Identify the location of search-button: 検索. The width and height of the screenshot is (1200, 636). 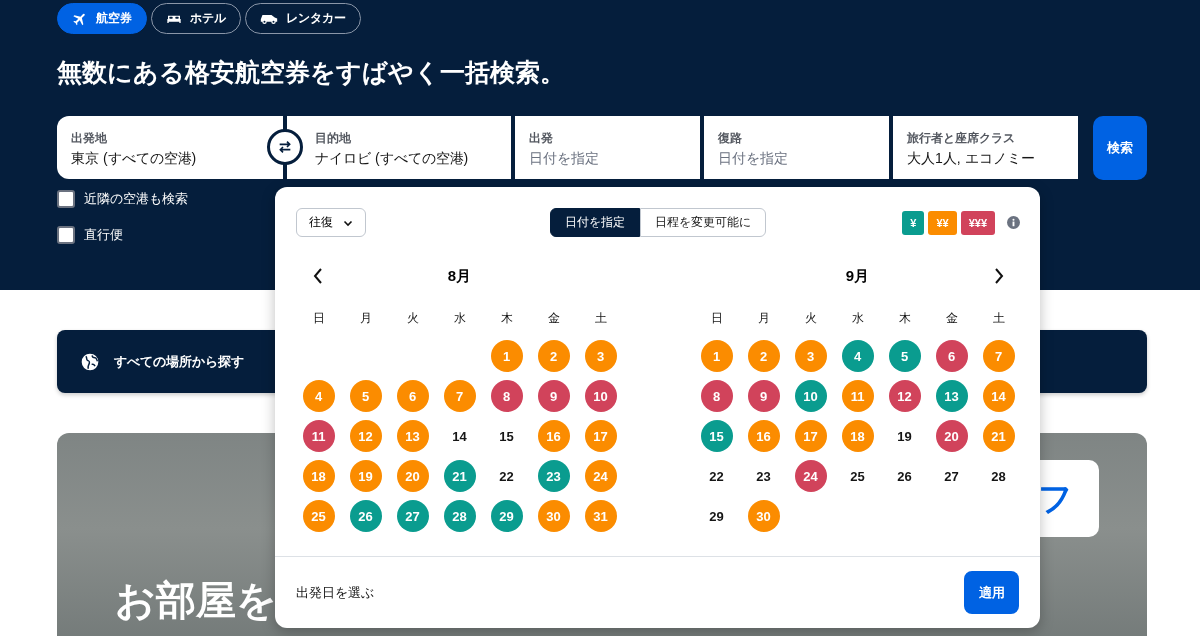
(1120, 148).